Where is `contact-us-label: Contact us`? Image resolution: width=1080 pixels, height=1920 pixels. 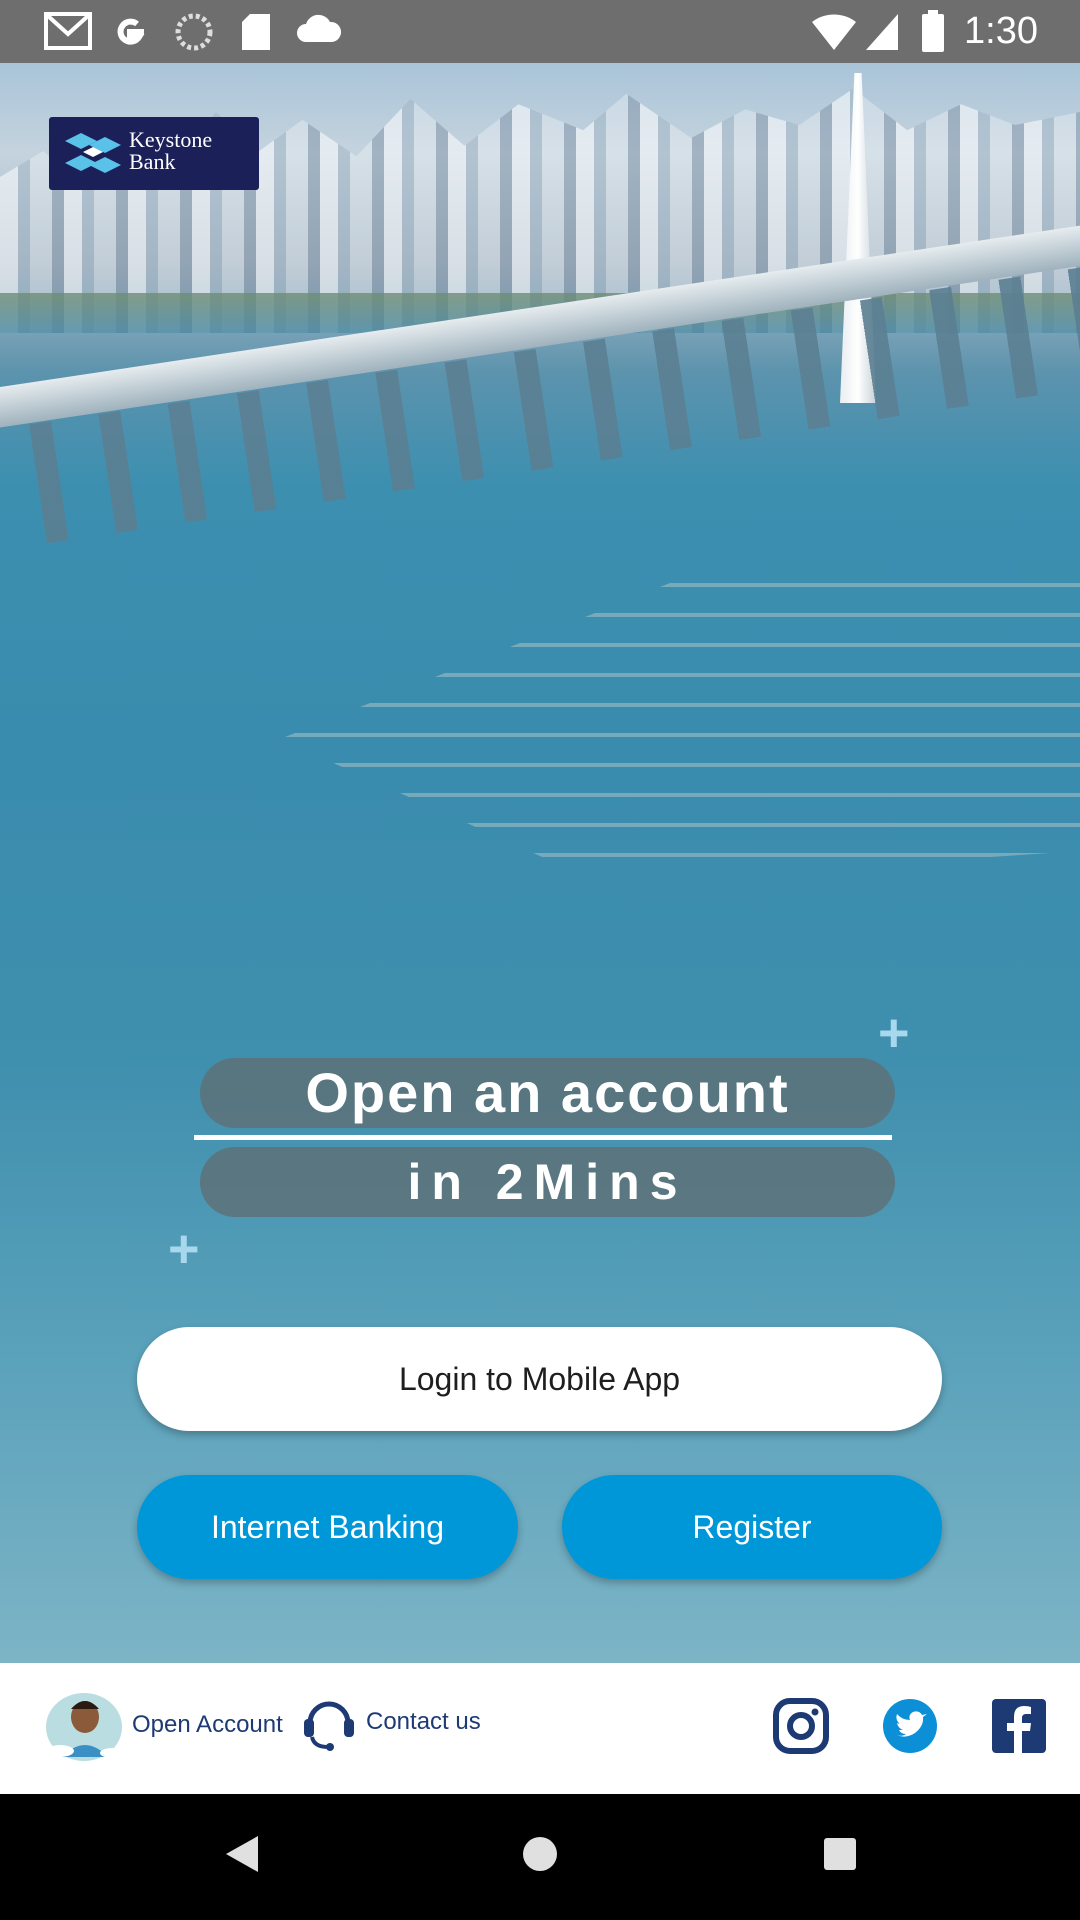 contact-us-label: Contact us is located at coordinates (423, 1721).